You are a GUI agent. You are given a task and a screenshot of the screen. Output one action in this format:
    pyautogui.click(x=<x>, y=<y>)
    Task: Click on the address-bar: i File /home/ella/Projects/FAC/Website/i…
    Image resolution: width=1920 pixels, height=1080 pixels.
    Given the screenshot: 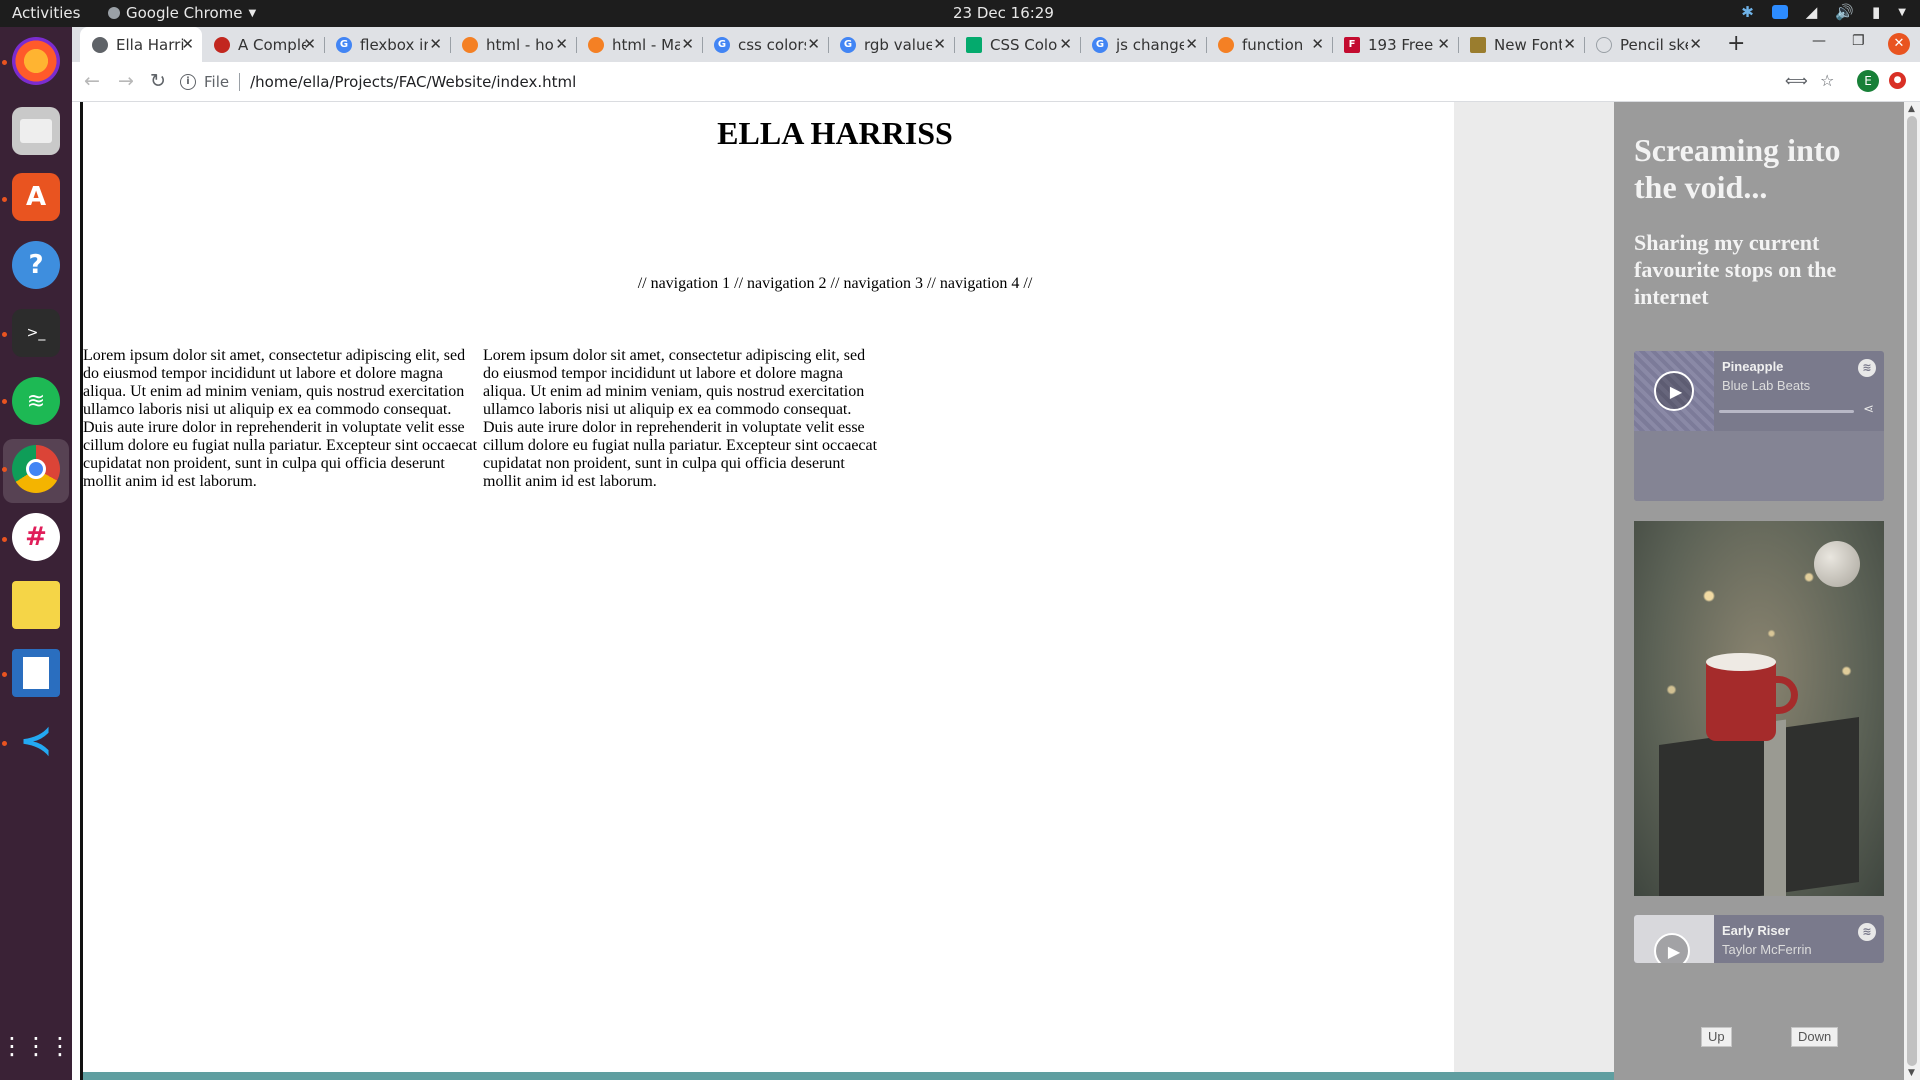 What is the action you would take?
    pyautogui.click(x=880, y=82)
    